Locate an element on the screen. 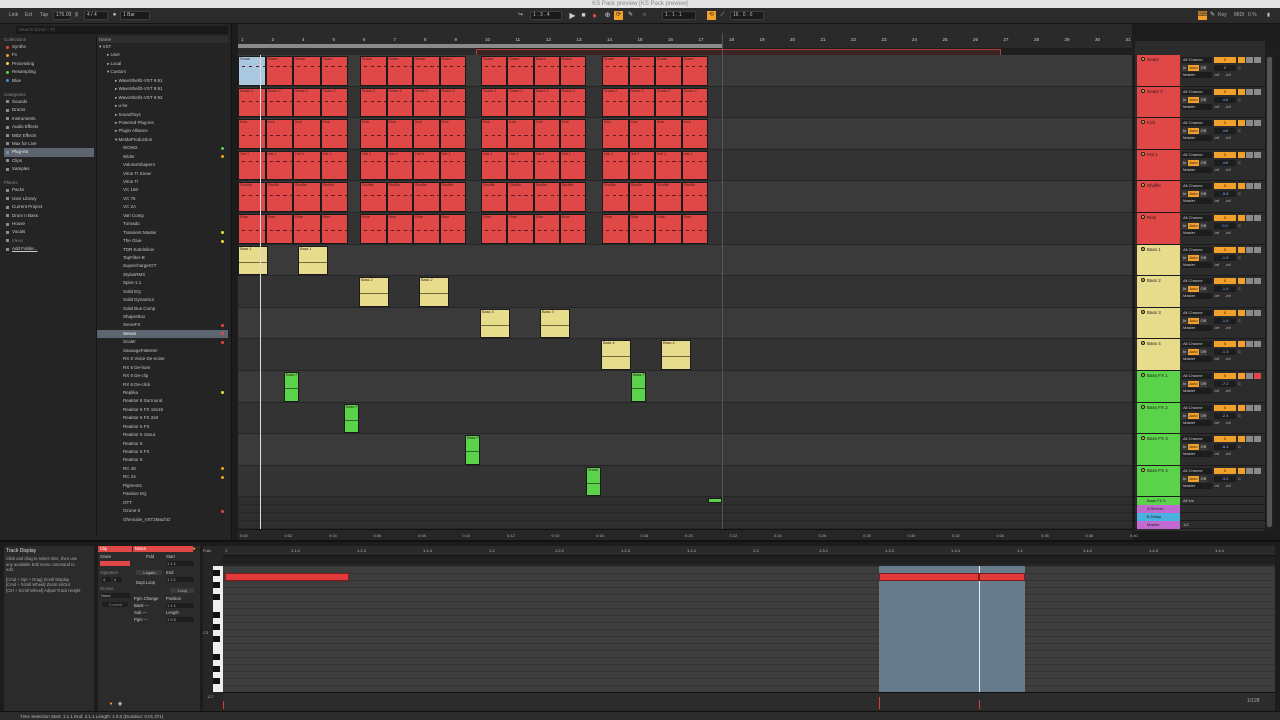 This screenshot has height=720, width=1280. key-map-button: Key is located at coordinates (1222, 15).